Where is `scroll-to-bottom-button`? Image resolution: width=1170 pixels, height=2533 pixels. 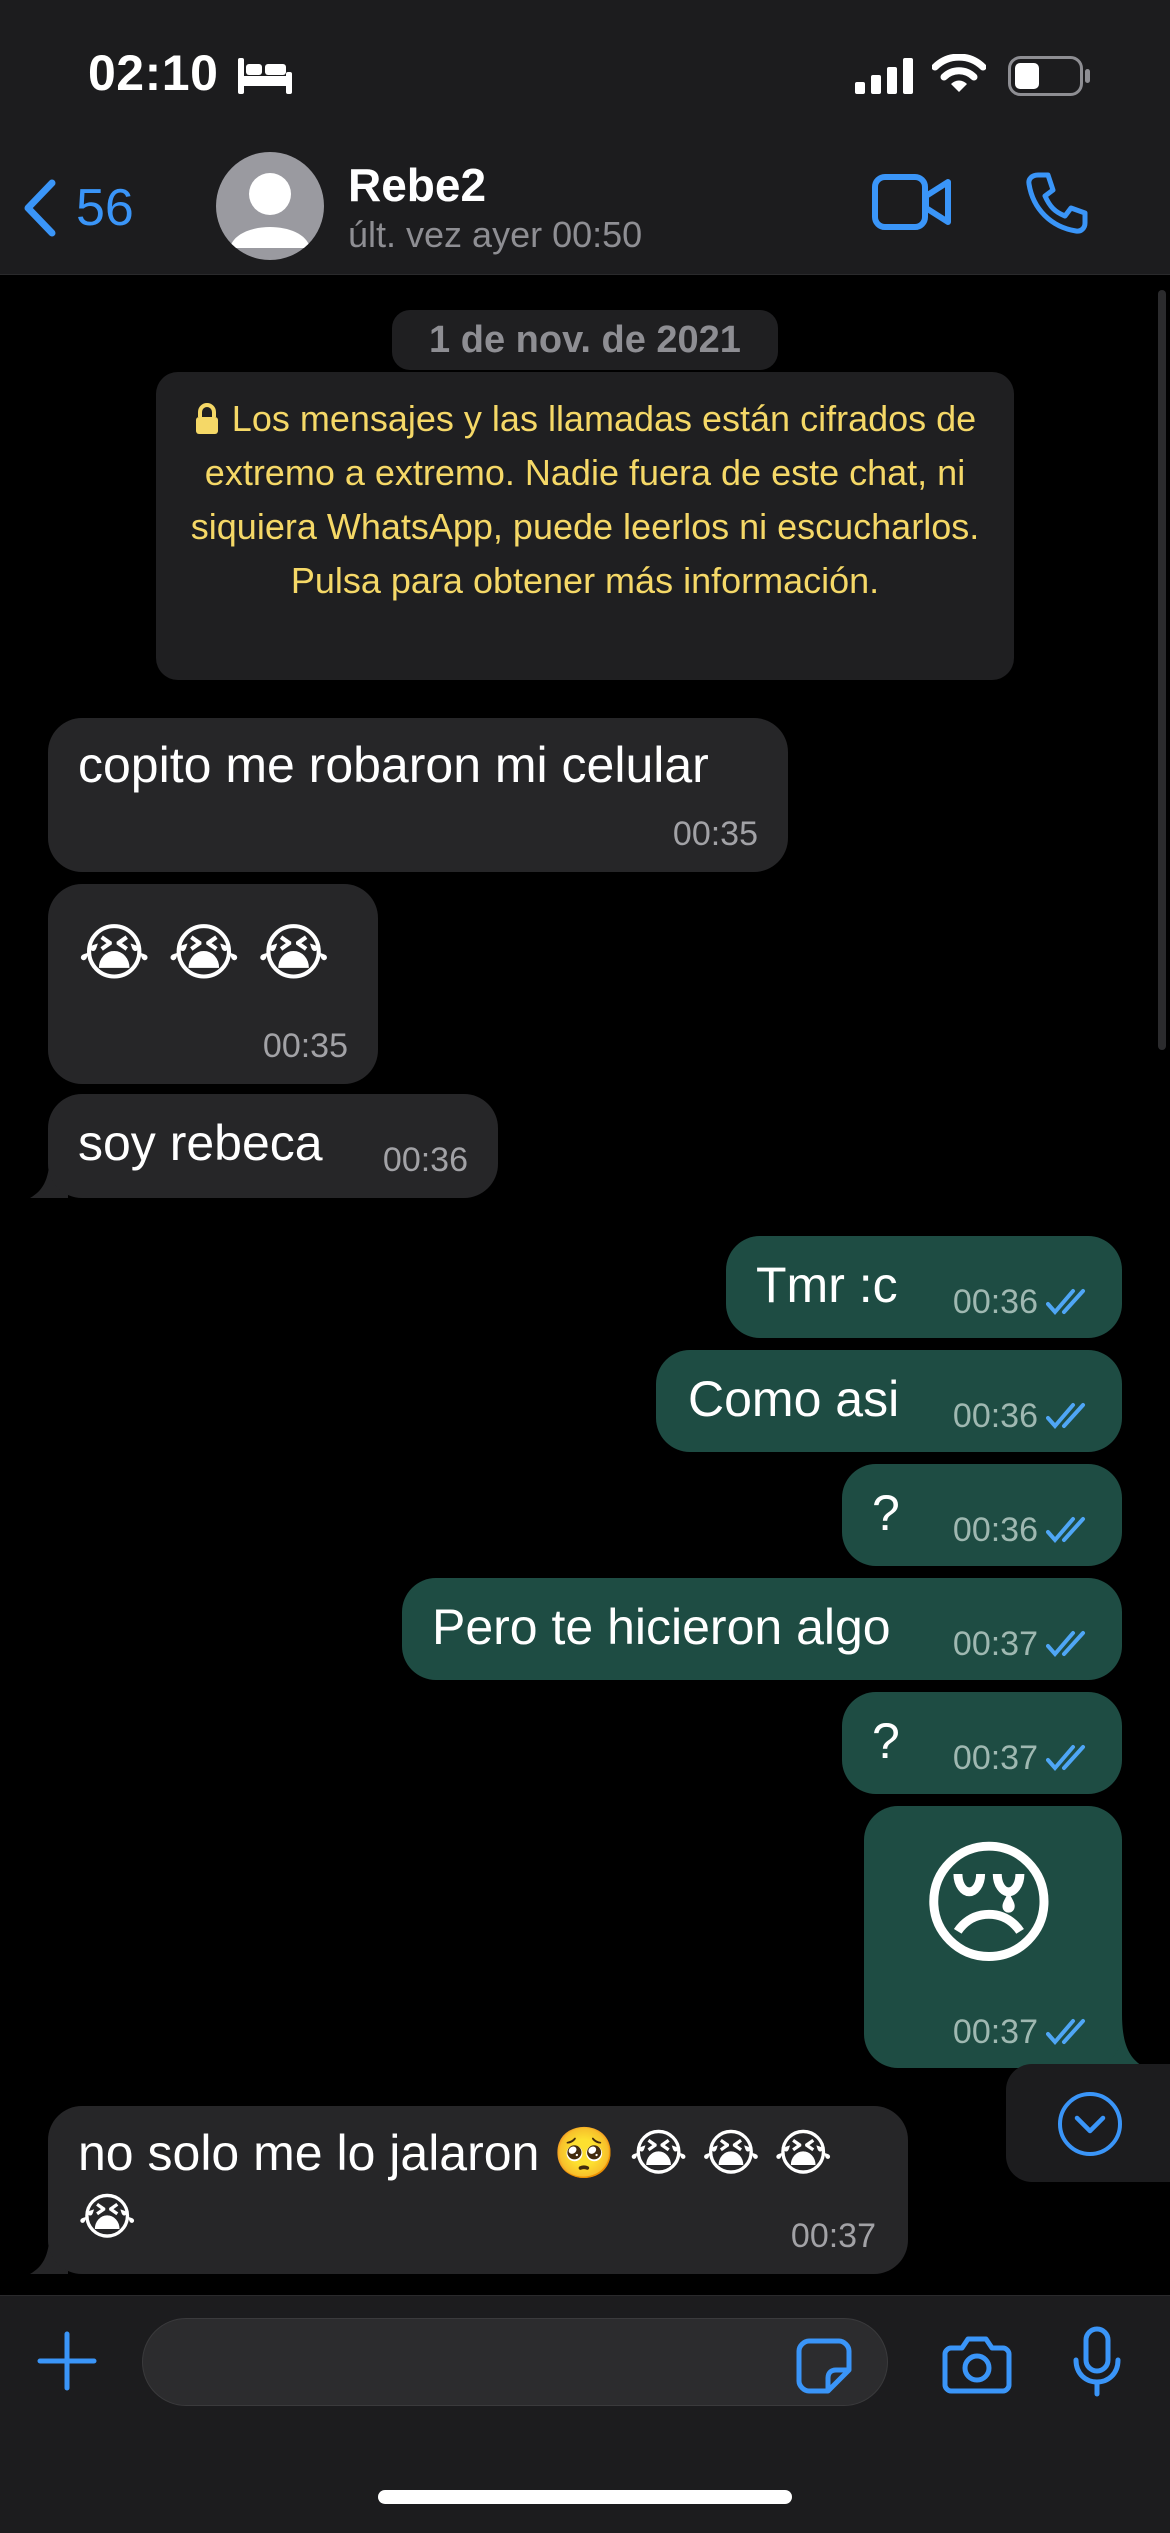
scroll-to-bottom-button is located at coordinates (1088, 2123).